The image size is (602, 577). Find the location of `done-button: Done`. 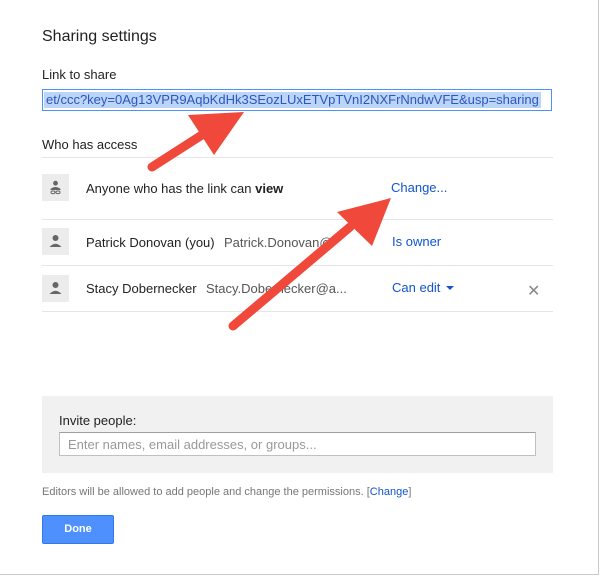

done-button: Done is located at coordinates (78, 529).